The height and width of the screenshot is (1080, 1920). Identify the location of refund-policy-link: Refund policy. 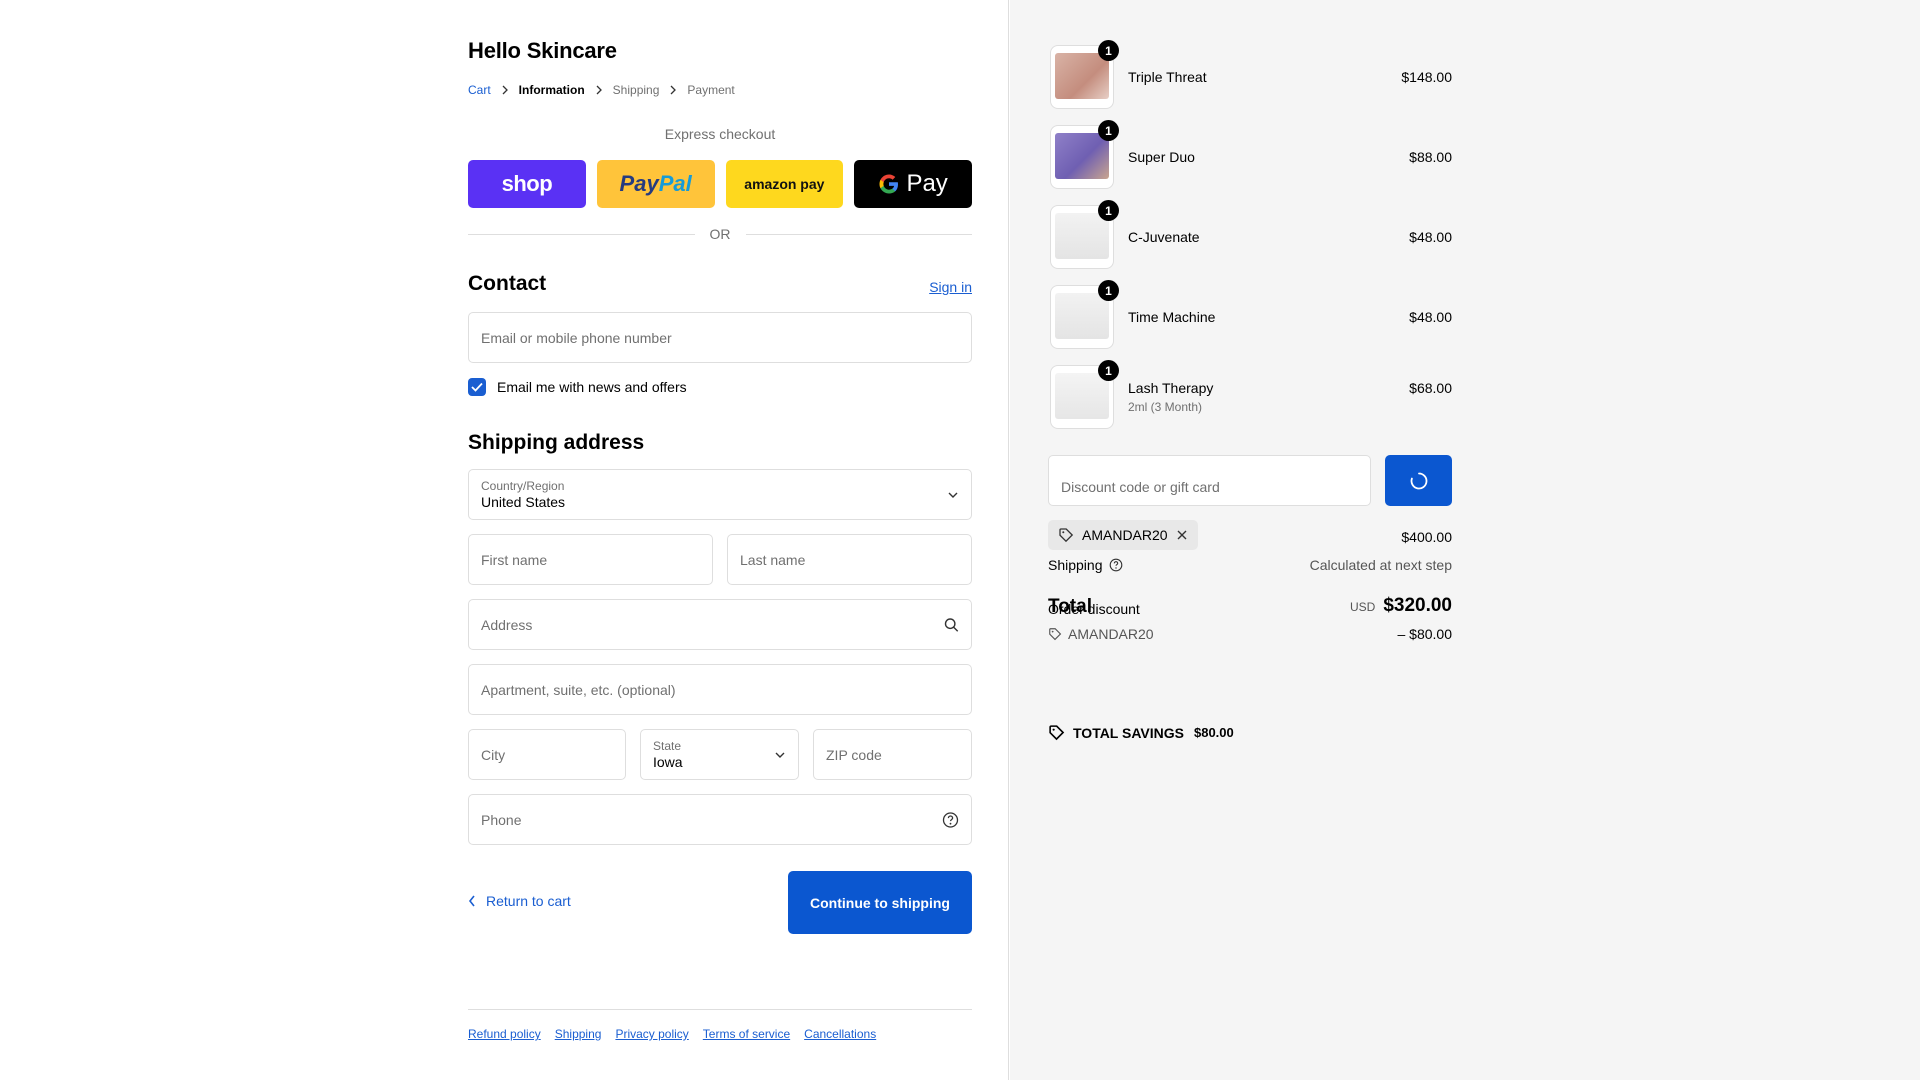
(504, 1034).